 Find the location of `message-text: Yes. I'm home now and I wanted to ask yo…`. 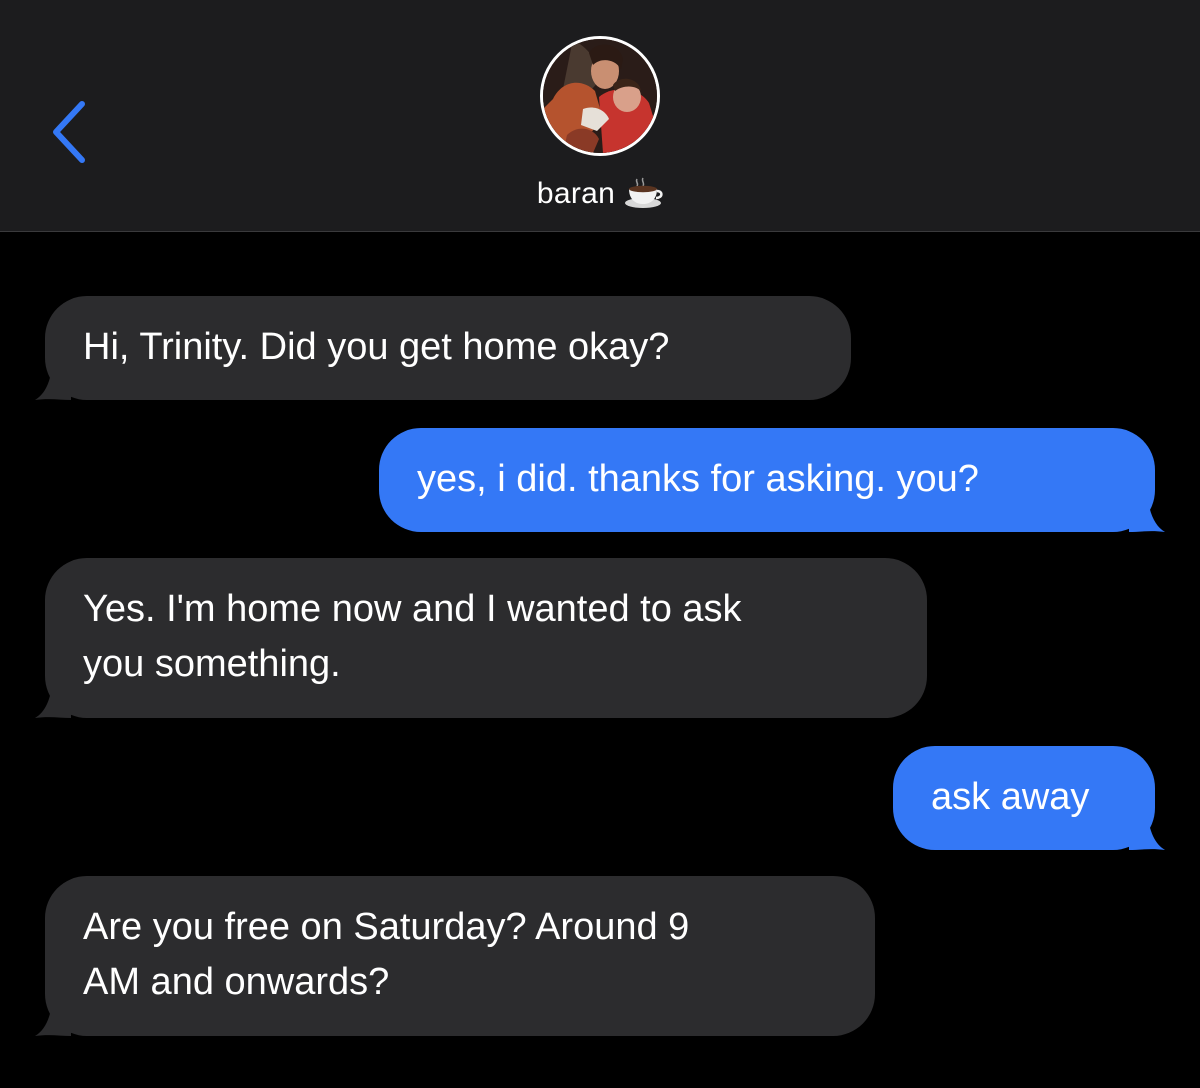

message-text: Yes. I'm home now and I wanted to ask yo… is located at coordinates (412, 636).